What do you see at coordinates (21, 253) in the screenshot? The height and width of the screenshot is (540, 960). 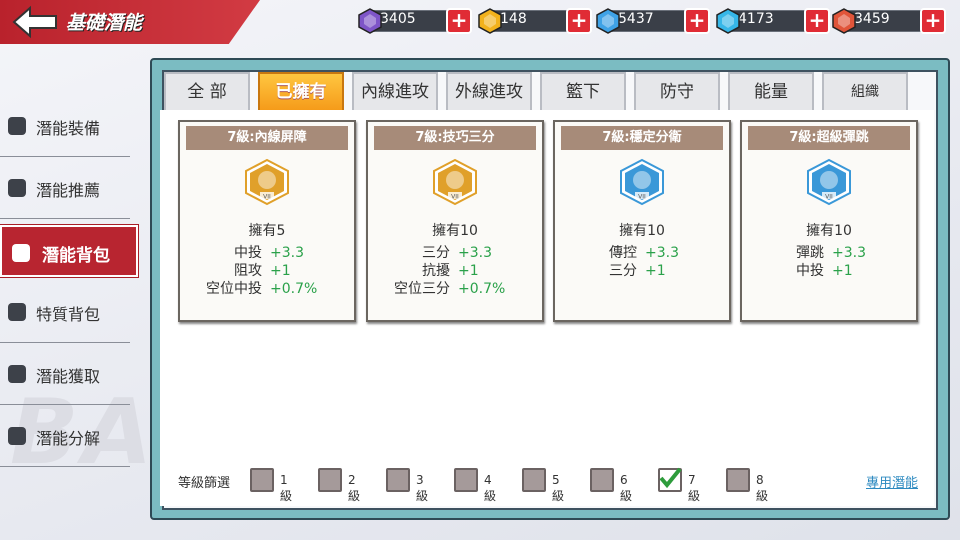 I see `bag-icon` at bounding box center [21, 253].